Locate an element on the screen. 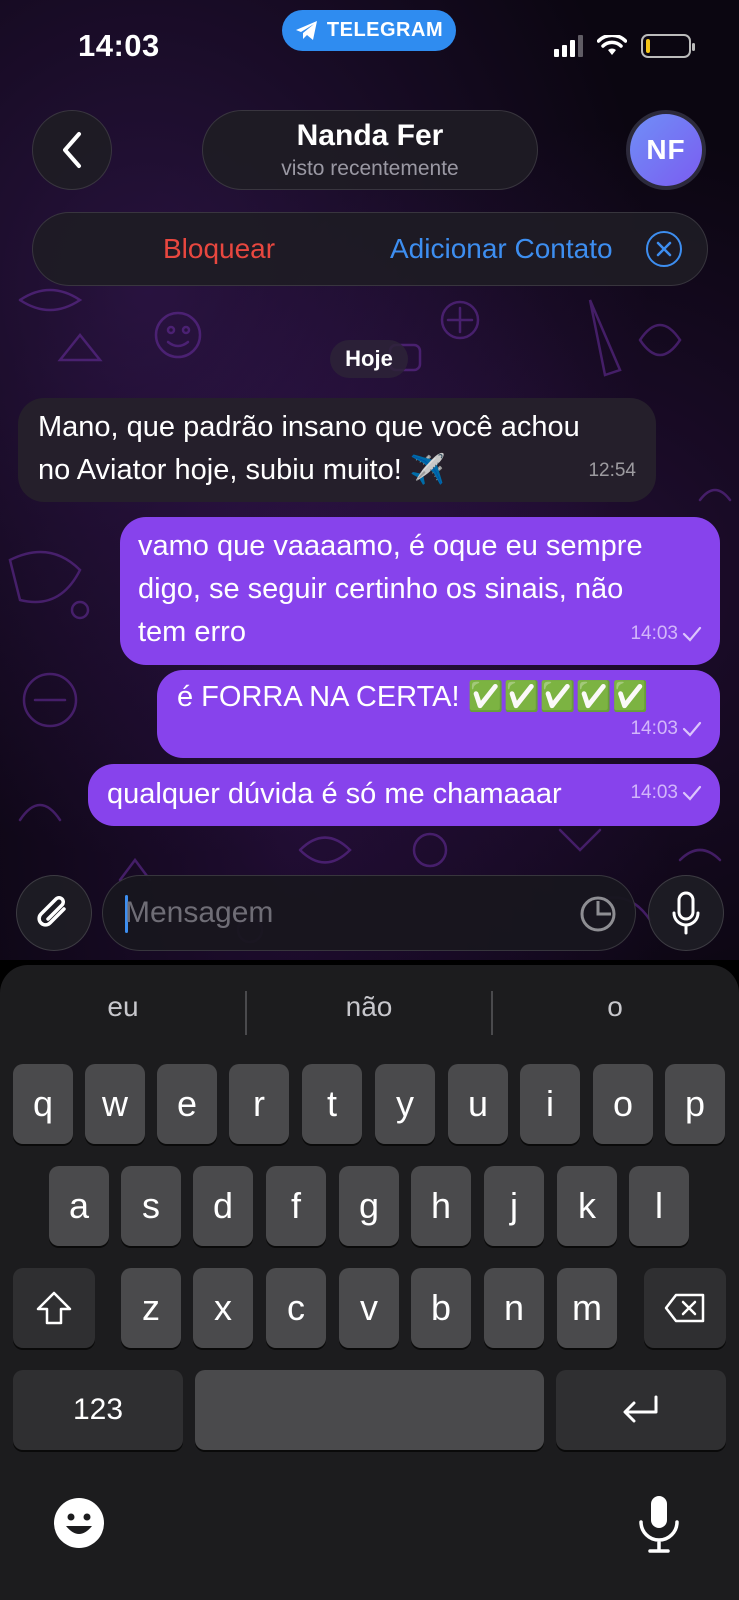 This screenshot has height=1600, width=739. key-c: c is located at coordinates (296, 1308).